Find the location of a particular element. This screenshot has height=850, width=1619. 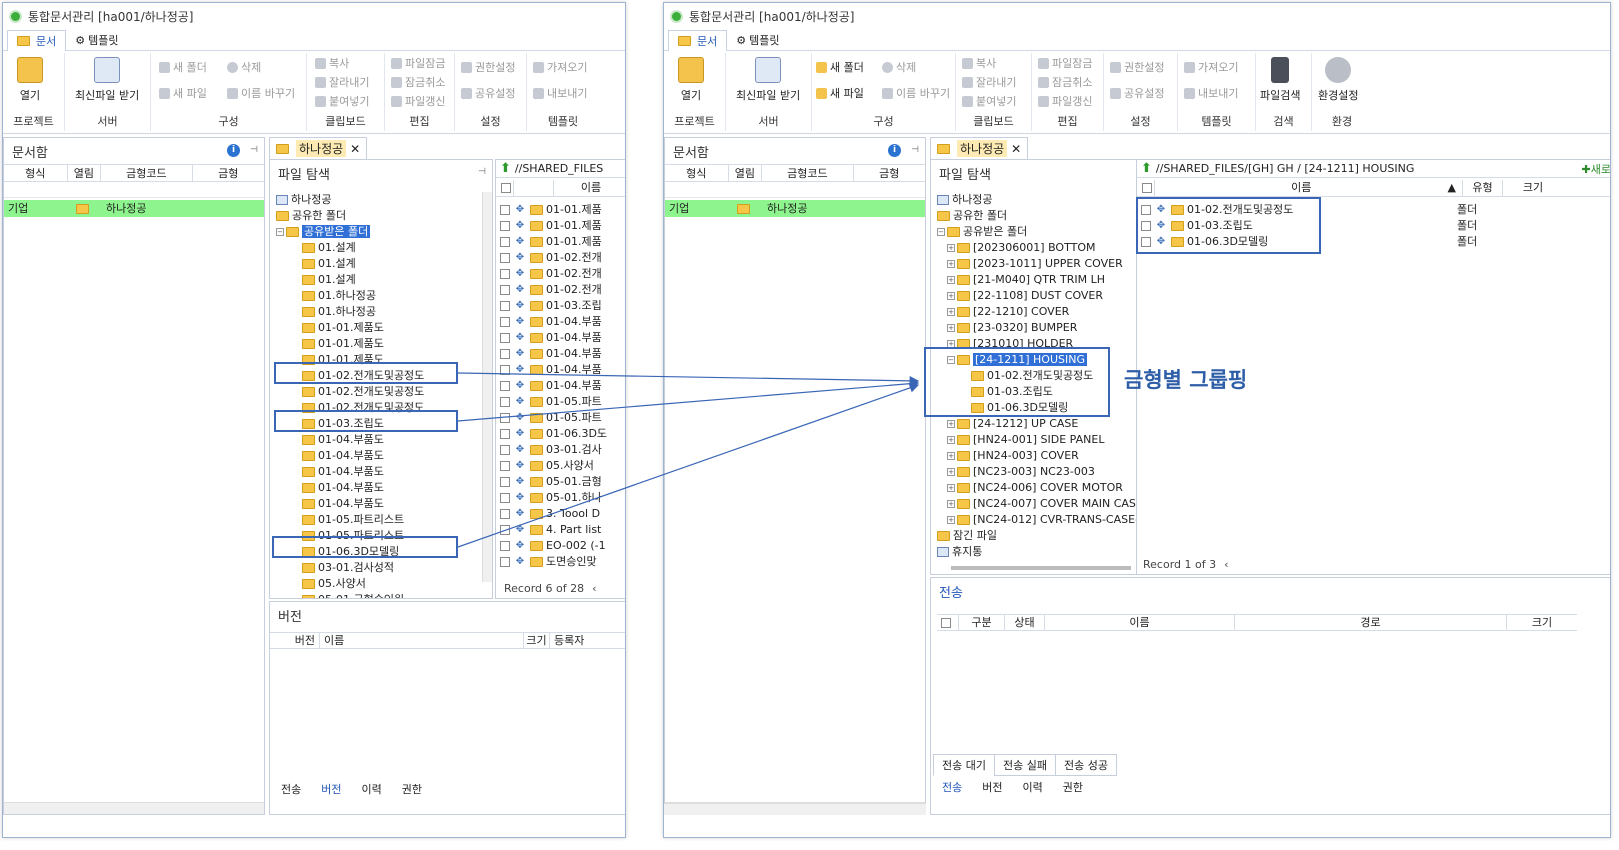

file-search-button: 파일검색 is located at coordinates (1280, 80).